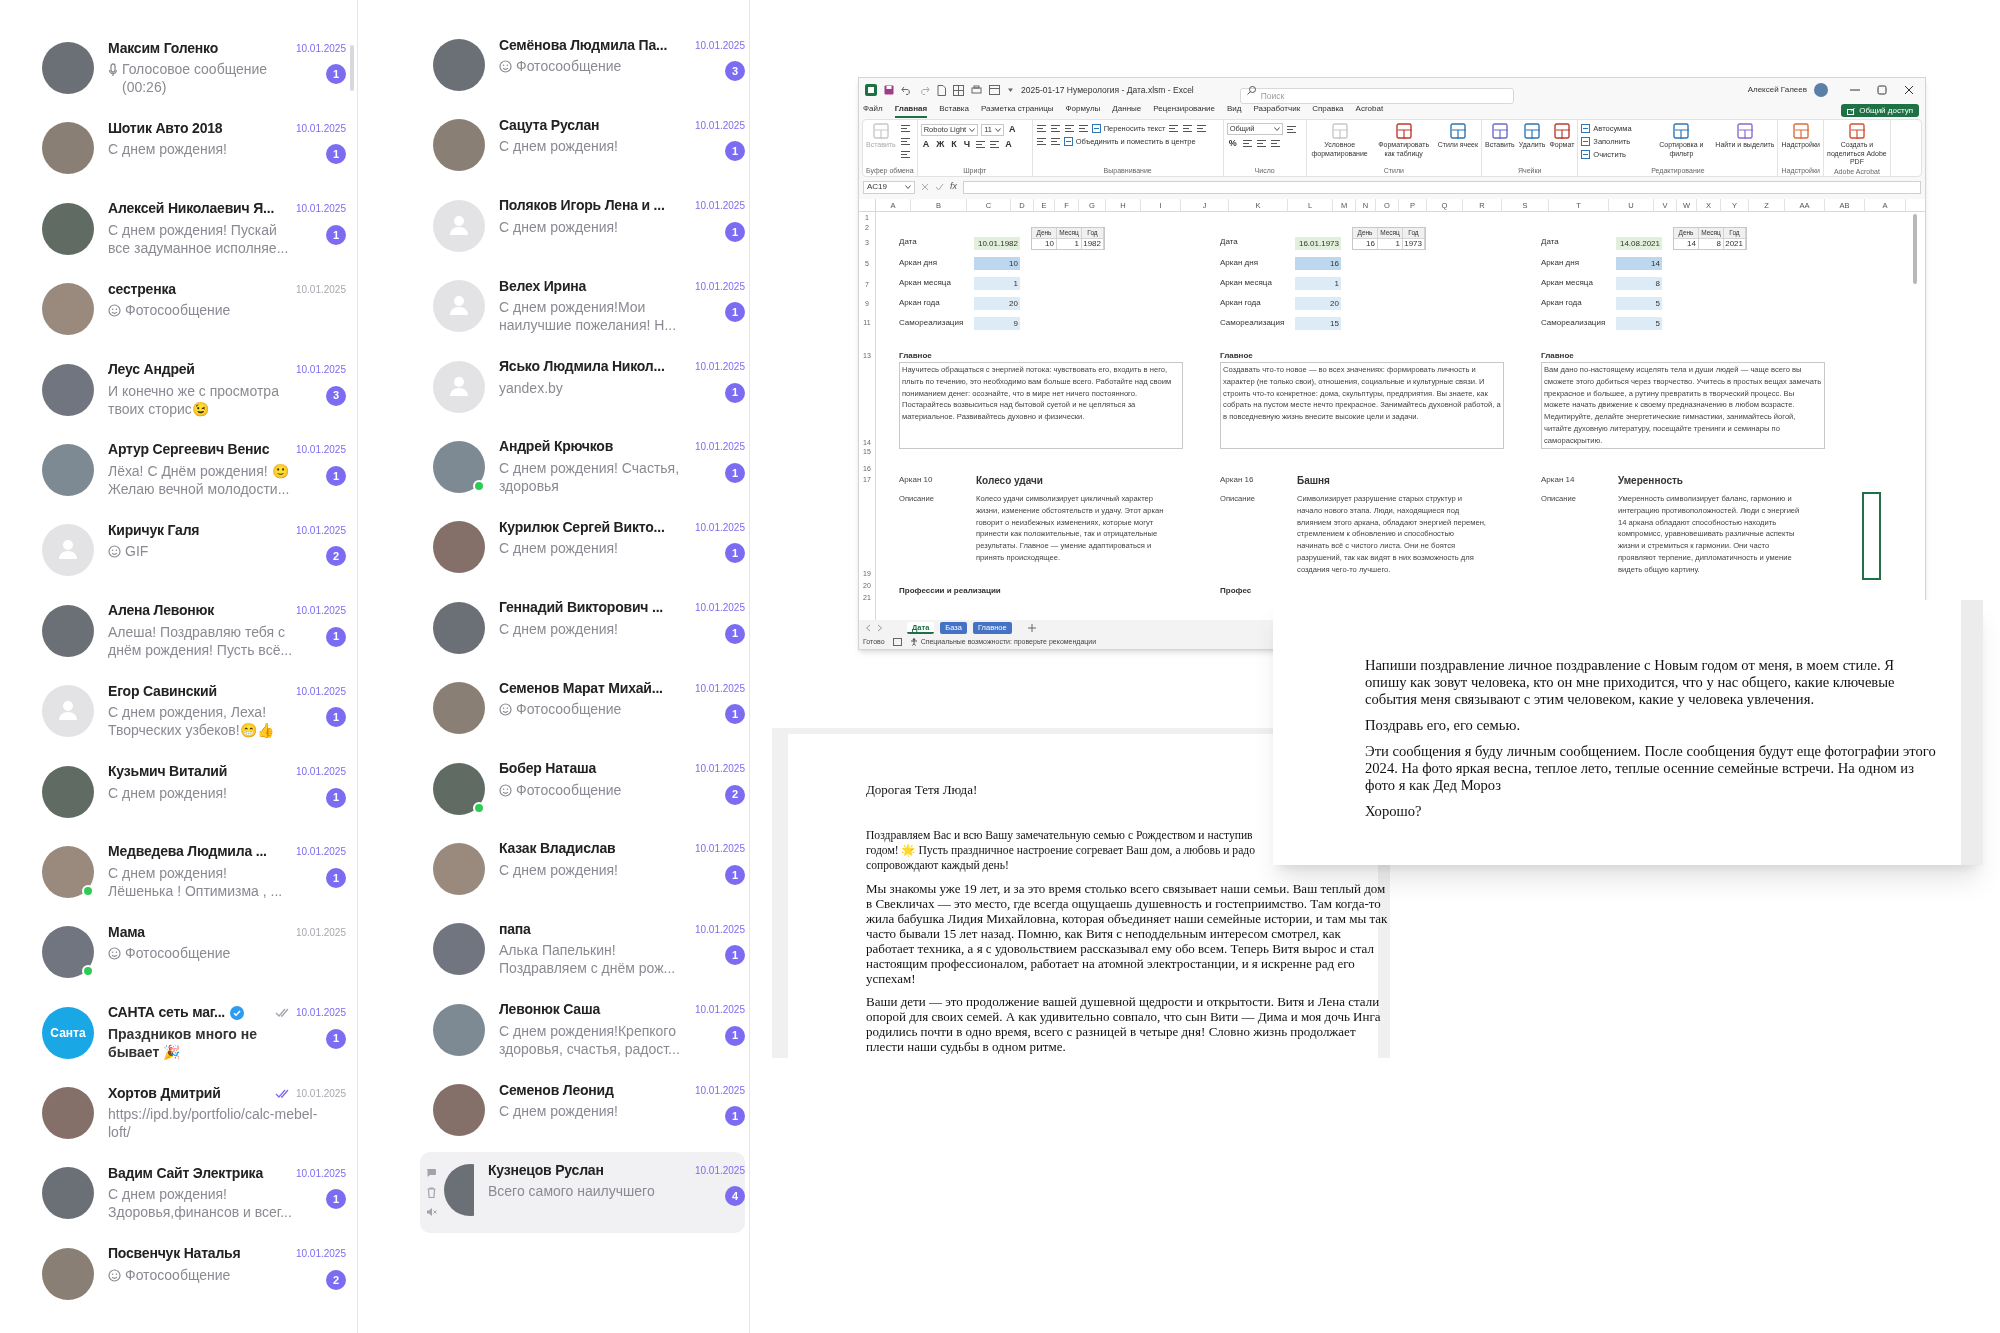  I want to click on prompt-paragraph: Хорошо?, so click(1394, 811).